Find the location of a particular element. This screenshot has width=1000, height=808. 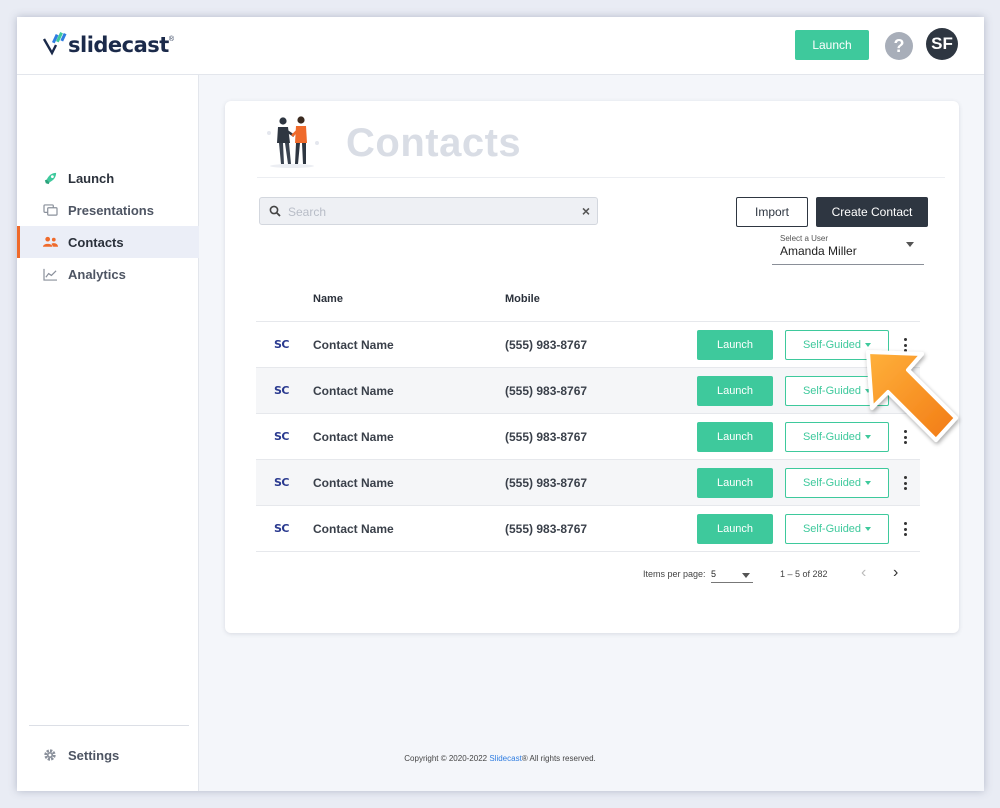

user-select-dropdown: Select a User Amanda Miller is located at coordinates (848, 248).